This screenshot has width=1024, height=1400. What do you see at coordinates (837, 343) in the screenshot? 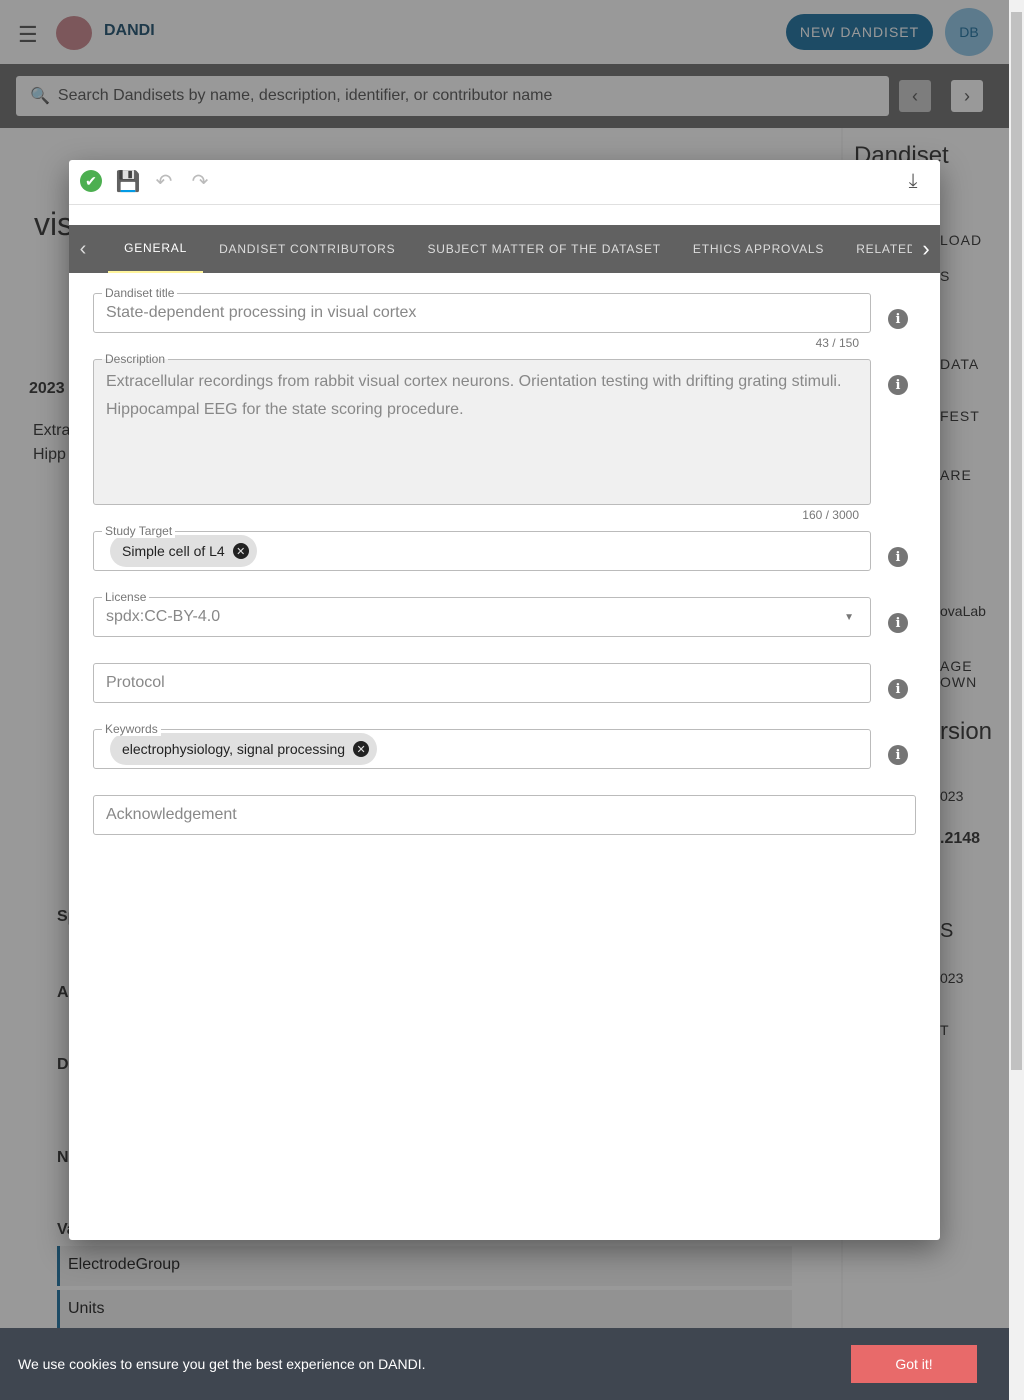
I see `char-counter: 43 / 150` at bounding box center [837, 343].